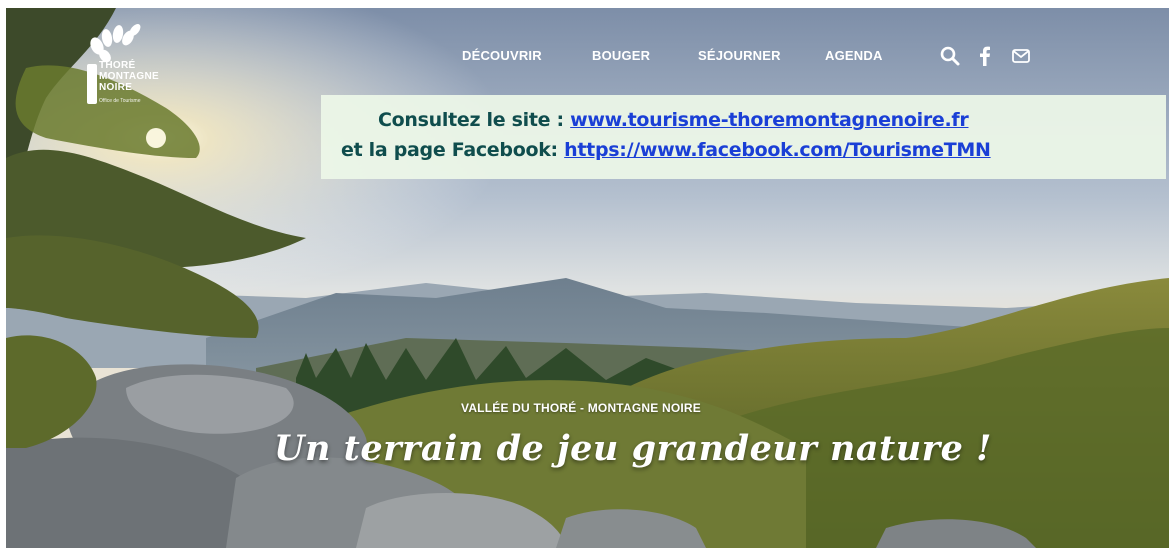 The image size is (1171, 550). I want to click on site-label: Consultez le site :, so click(471, 120).